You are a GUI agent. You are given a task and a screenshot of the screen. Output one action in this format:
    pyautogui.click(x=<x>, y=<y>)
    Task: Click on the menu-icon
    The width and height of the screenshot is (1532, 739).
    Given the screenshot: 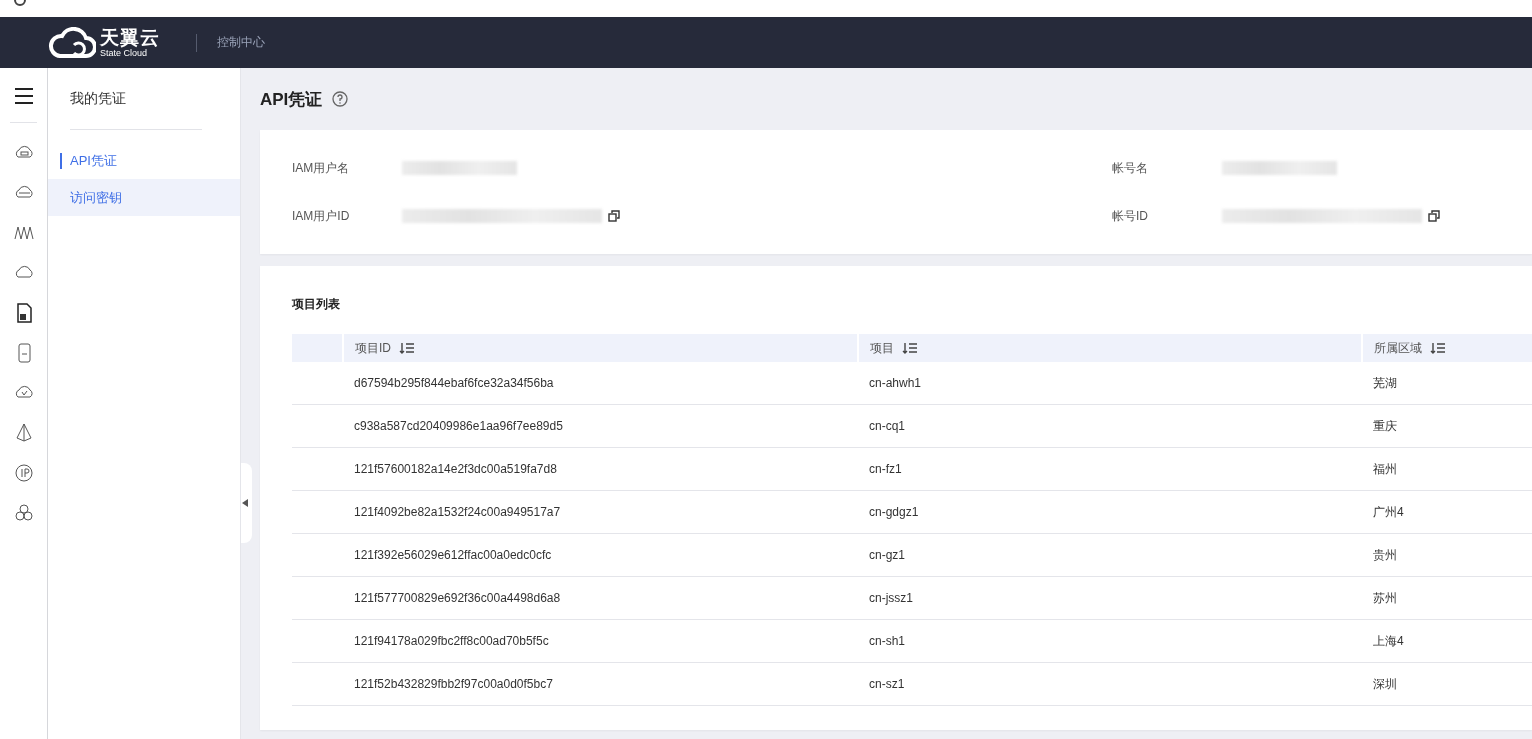 What is the action you would take?
    pyautogui.click(x=23, y=96)
    